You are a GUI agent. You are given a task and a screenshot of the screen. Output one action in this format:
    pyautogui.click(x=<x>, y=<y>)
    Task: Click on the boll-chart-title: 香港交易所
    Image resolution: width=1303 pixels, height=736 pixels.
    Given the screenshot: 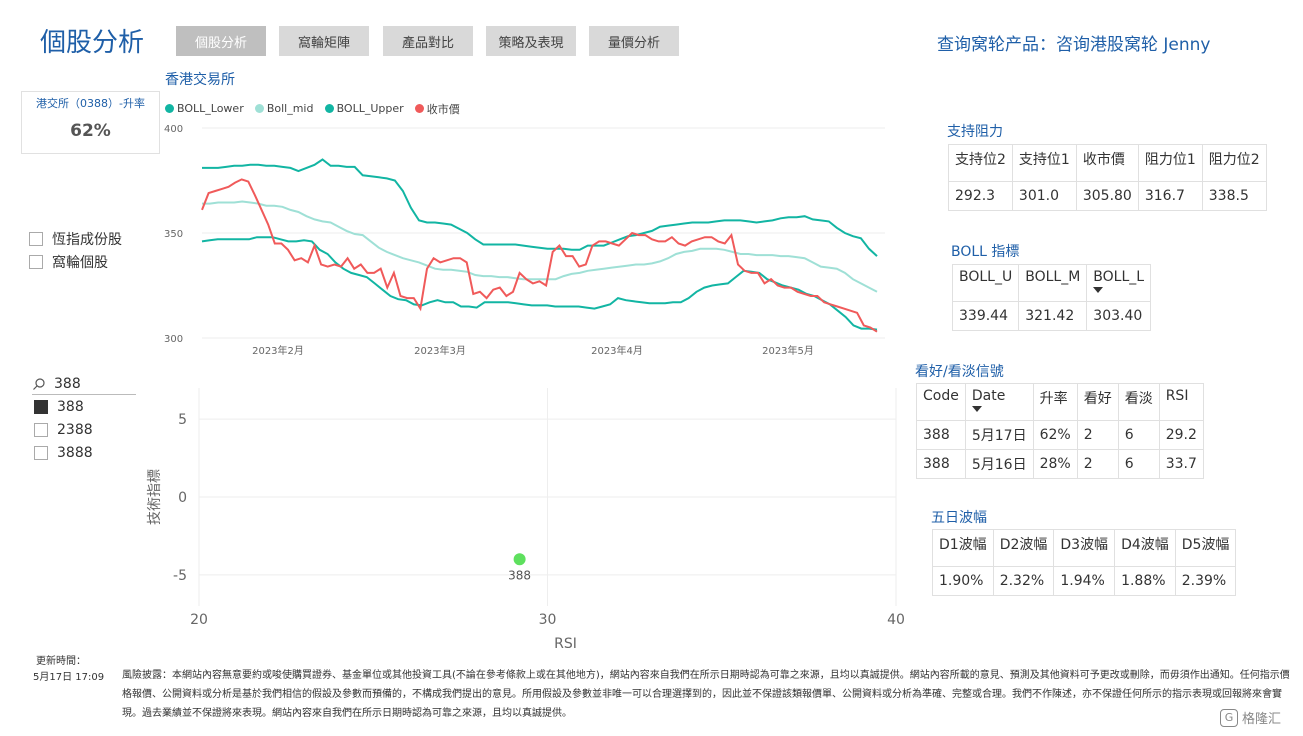 What is the action you would take?
    pyautogui.click(x=200, y=80)
    